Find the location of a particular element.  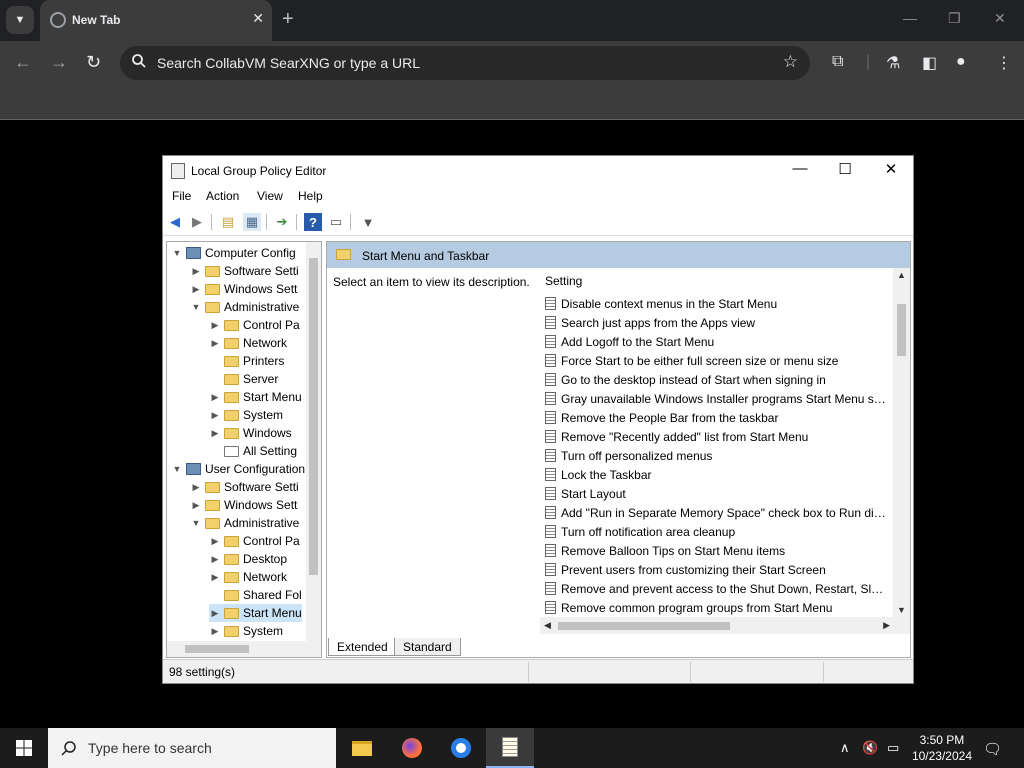

tree-item: Printers is located at coordinates (246, 361).